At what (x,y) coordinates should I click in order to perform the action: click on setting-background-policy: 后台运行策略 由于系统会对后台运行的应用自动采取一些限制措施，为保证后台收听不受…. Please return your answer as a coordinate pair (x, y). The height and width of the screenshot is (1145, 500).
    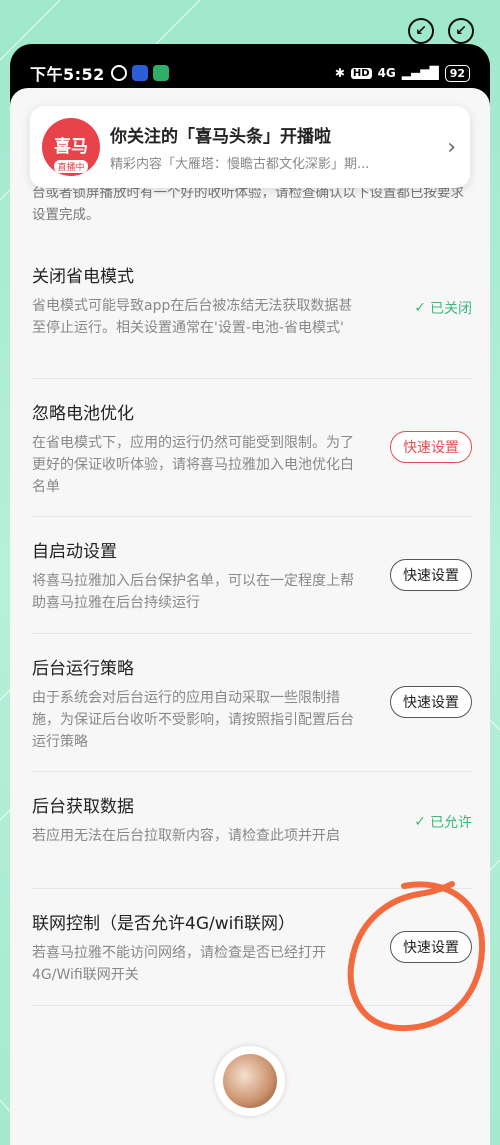
    Looking at the image, I should click on (252, 703).